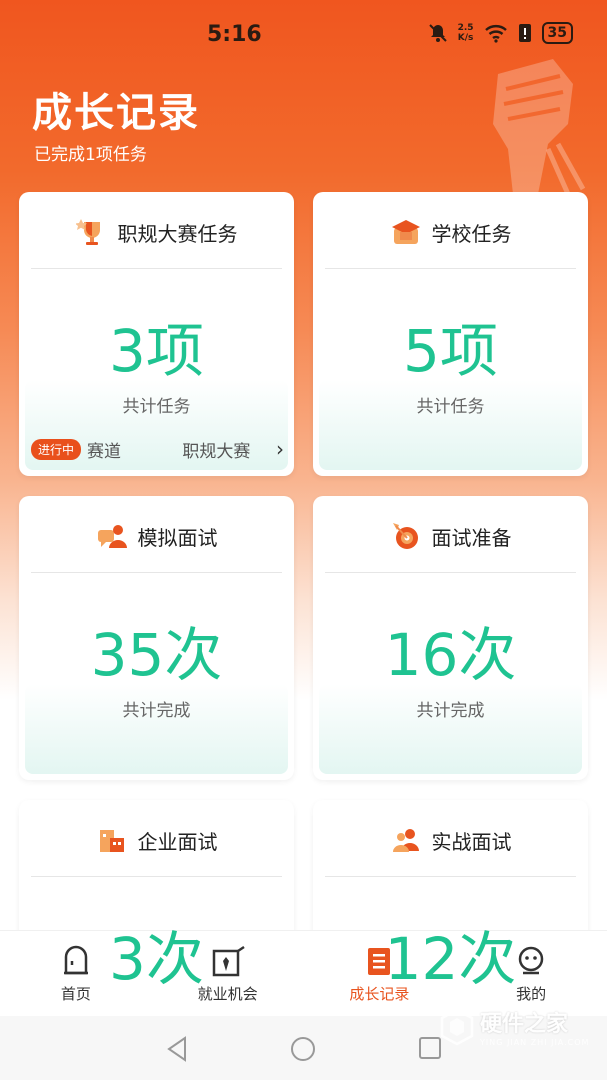 The image size is (607, 1080). Describe the element at coordinates (524, 1024) in the screenshot. I see `watermark-text: 硬件之家` at that location.